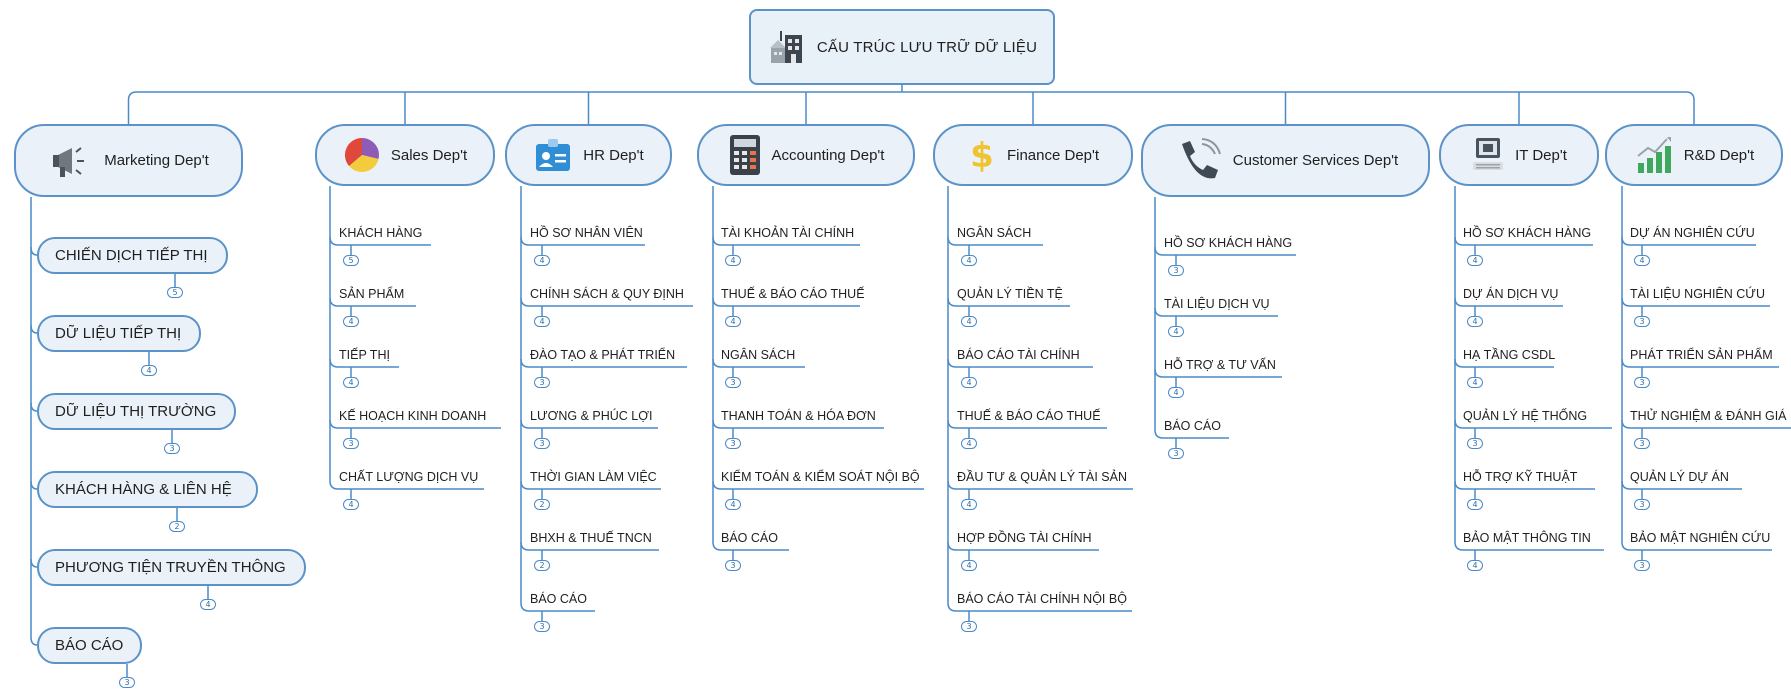 This screenshot has height=696, width=1791. Describe the element at coordinates (586, 233) in the screenshot. I see `topic-item: HỒ SƠ NHÂN VIÊN` at that location.